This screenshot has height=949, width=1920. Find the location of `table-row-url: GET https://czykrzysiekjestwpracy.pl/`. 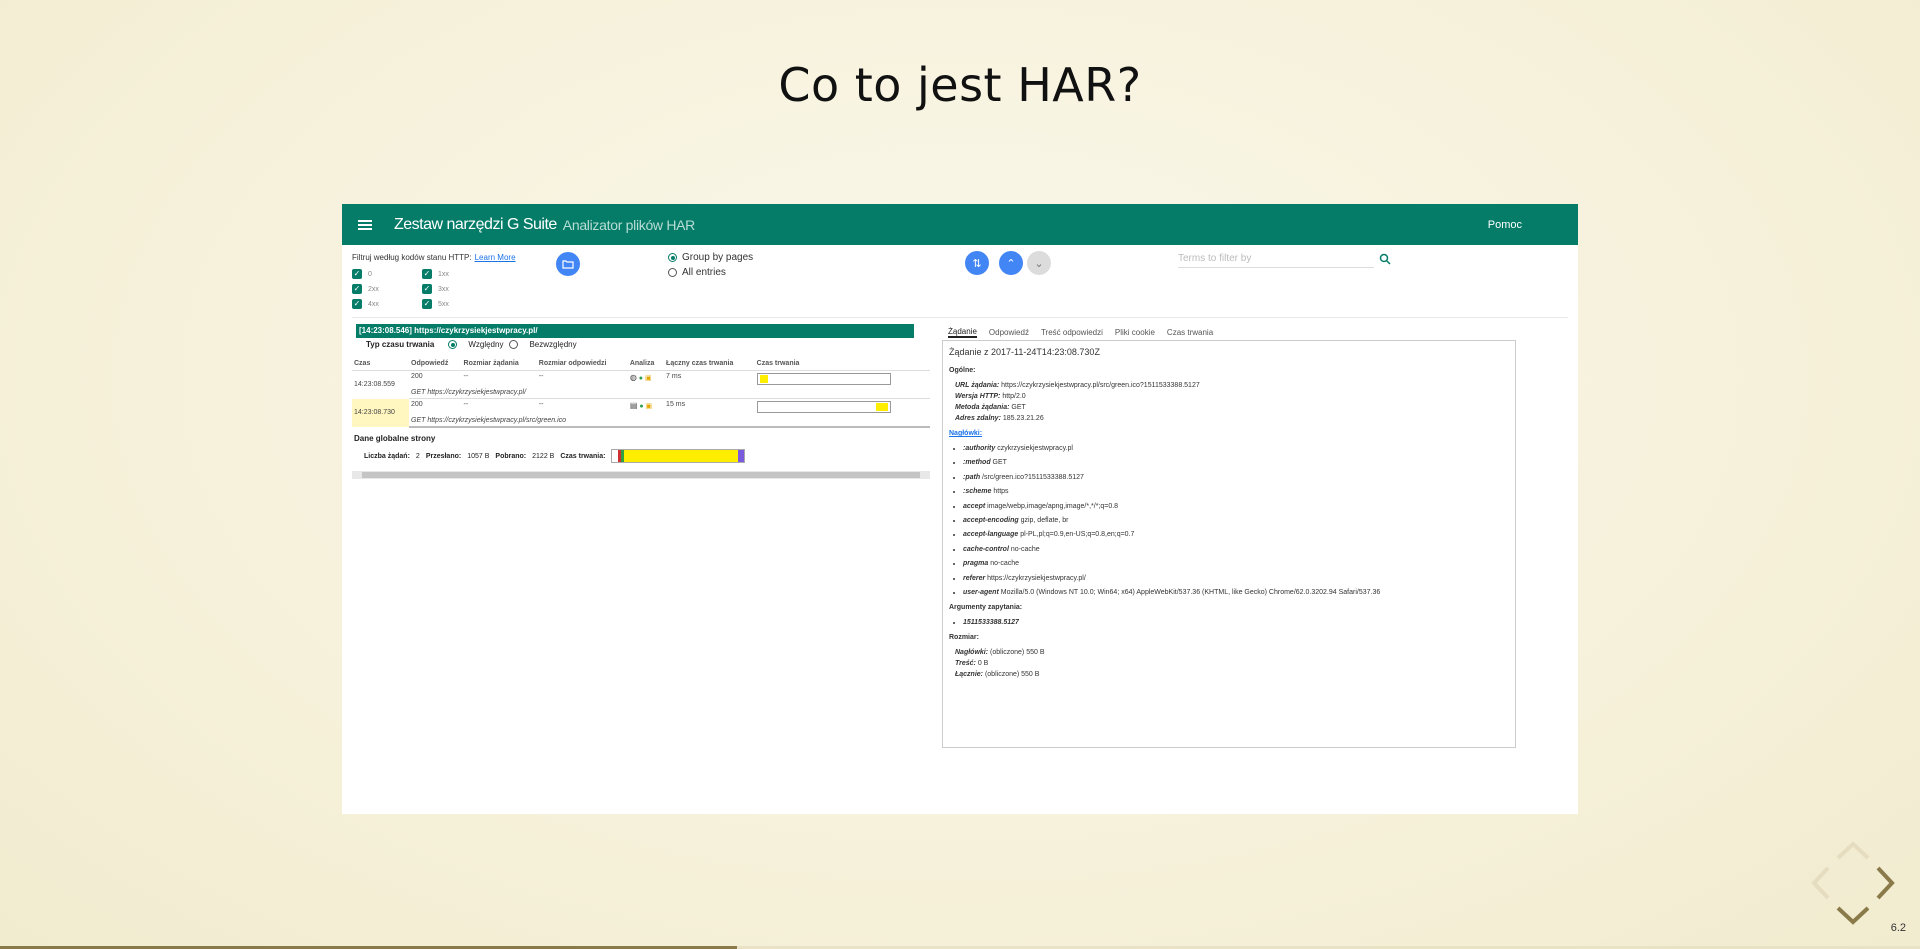

table-row-url: GET https://czykrzysiekjestwpracy.pl/ is located at coordinates (641, 393).